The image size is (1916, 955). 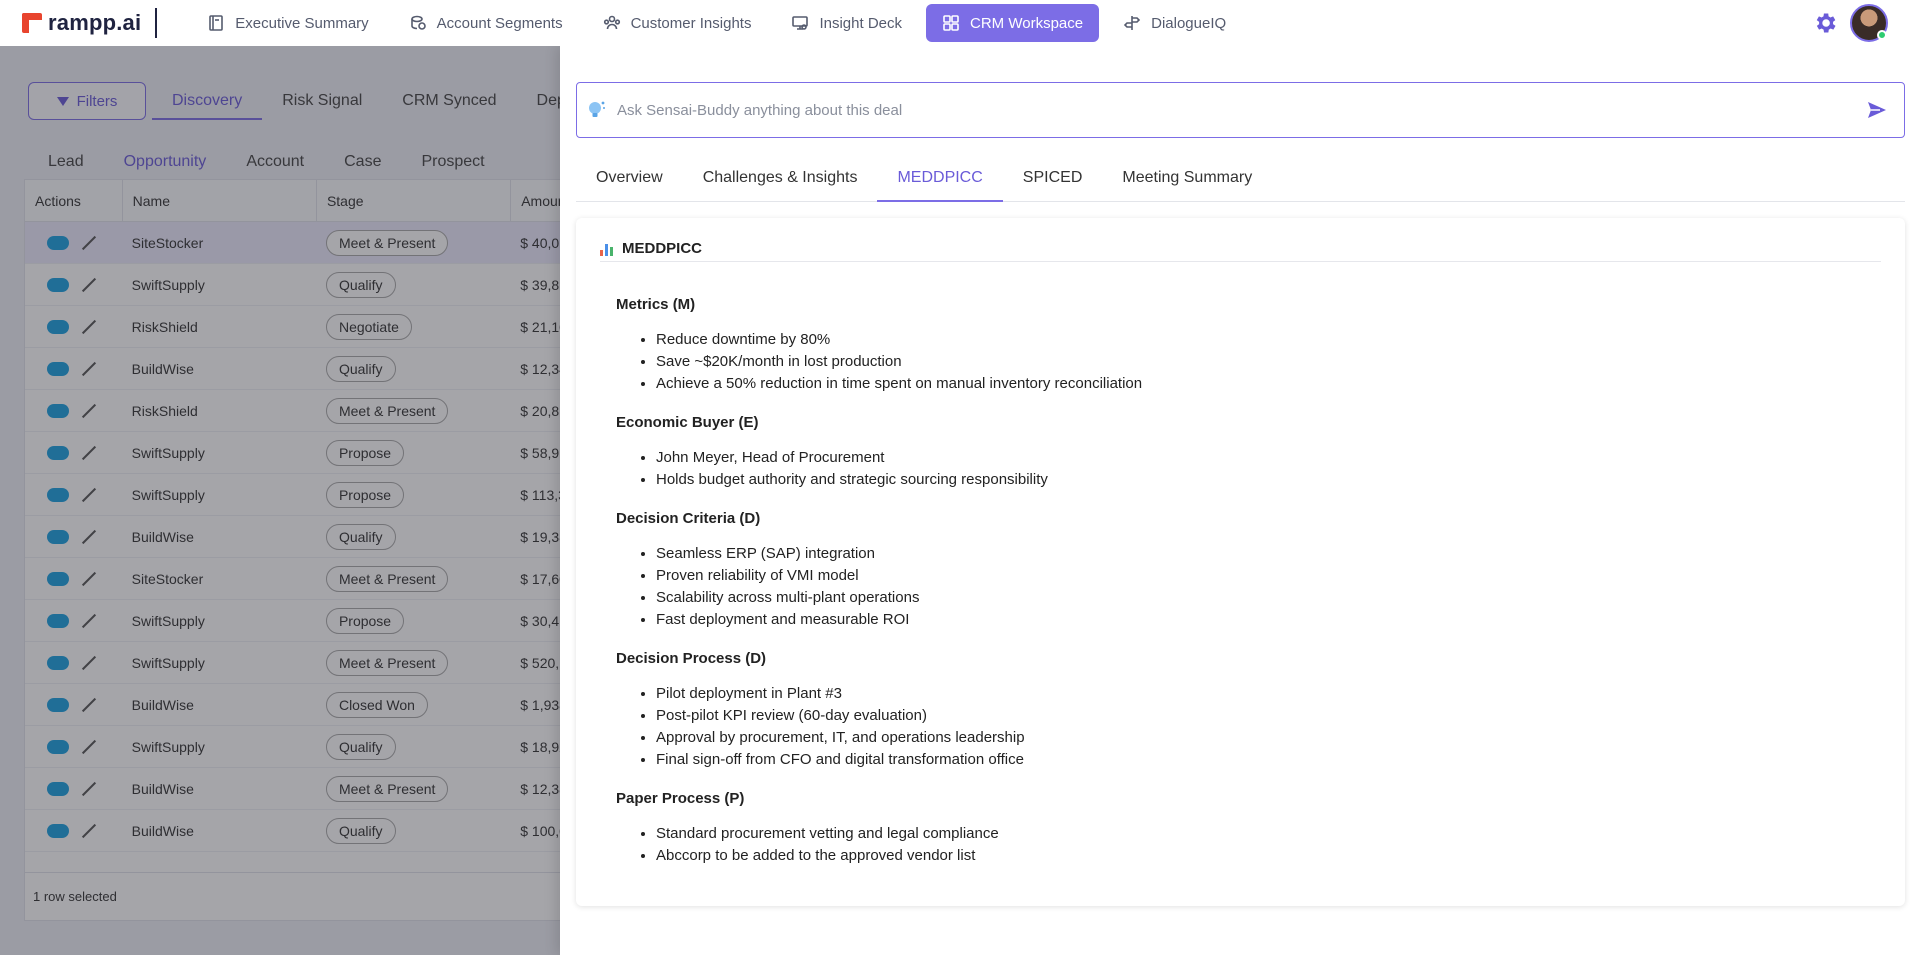 I want to click on lightbulb-icon, so click(x=597, y=109).